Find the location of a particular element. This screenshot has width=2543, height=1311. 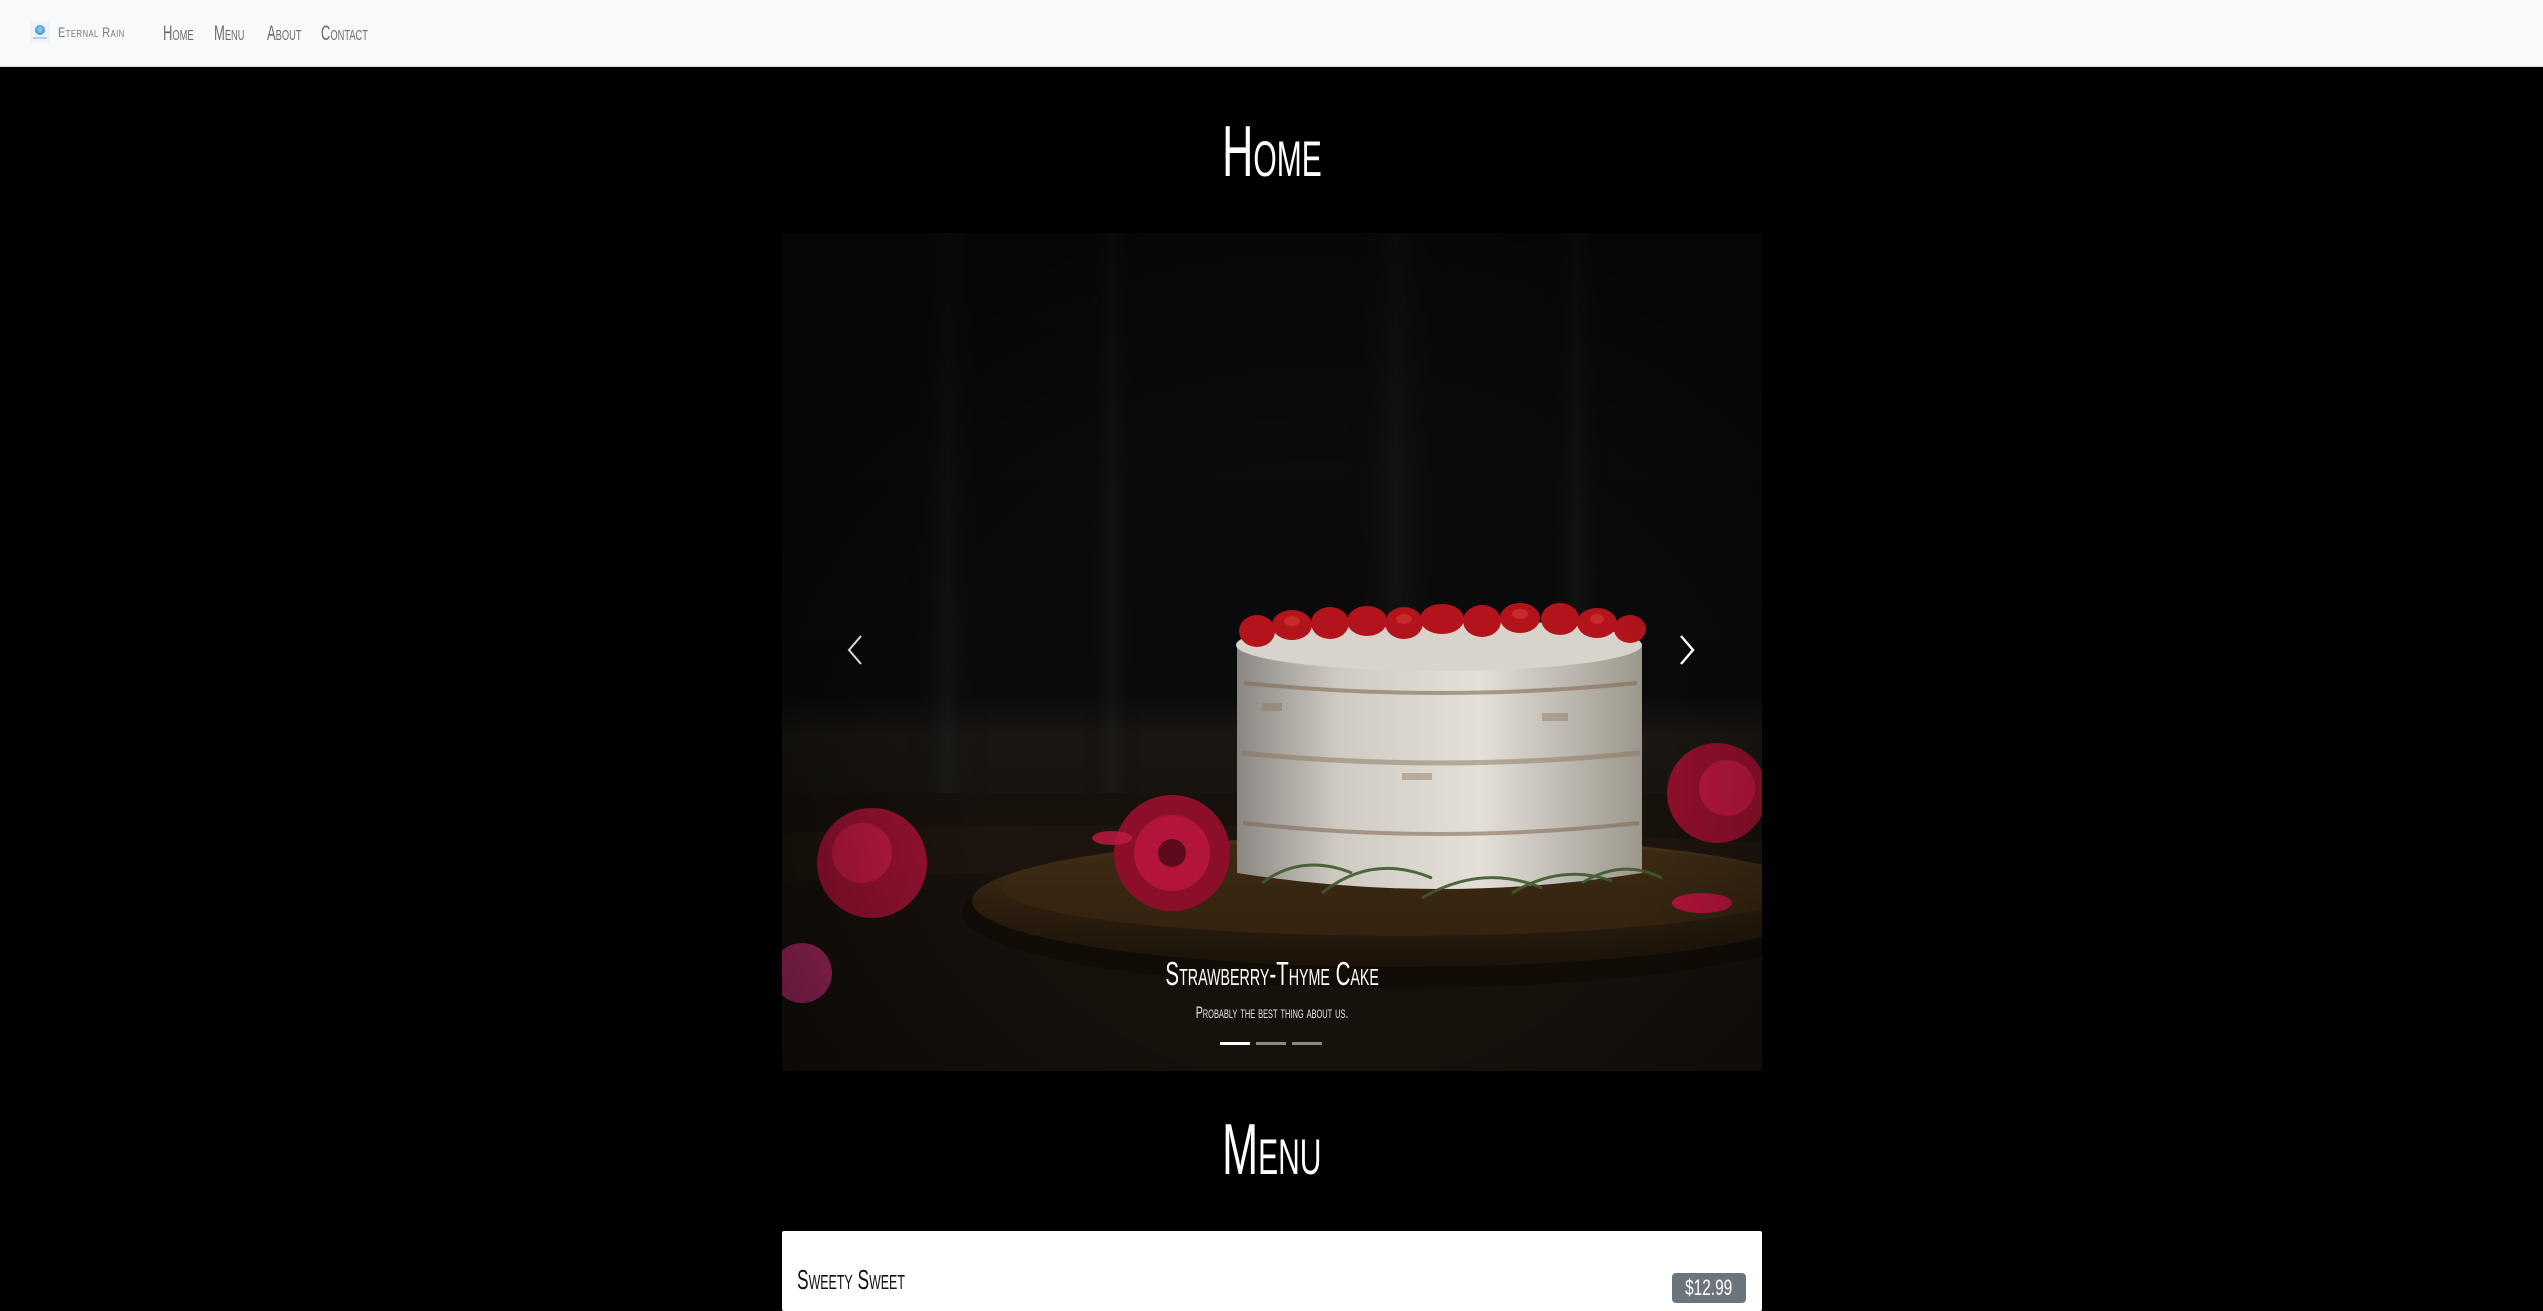

nav-link-menu: Menu is located at coordinates (229, 34).